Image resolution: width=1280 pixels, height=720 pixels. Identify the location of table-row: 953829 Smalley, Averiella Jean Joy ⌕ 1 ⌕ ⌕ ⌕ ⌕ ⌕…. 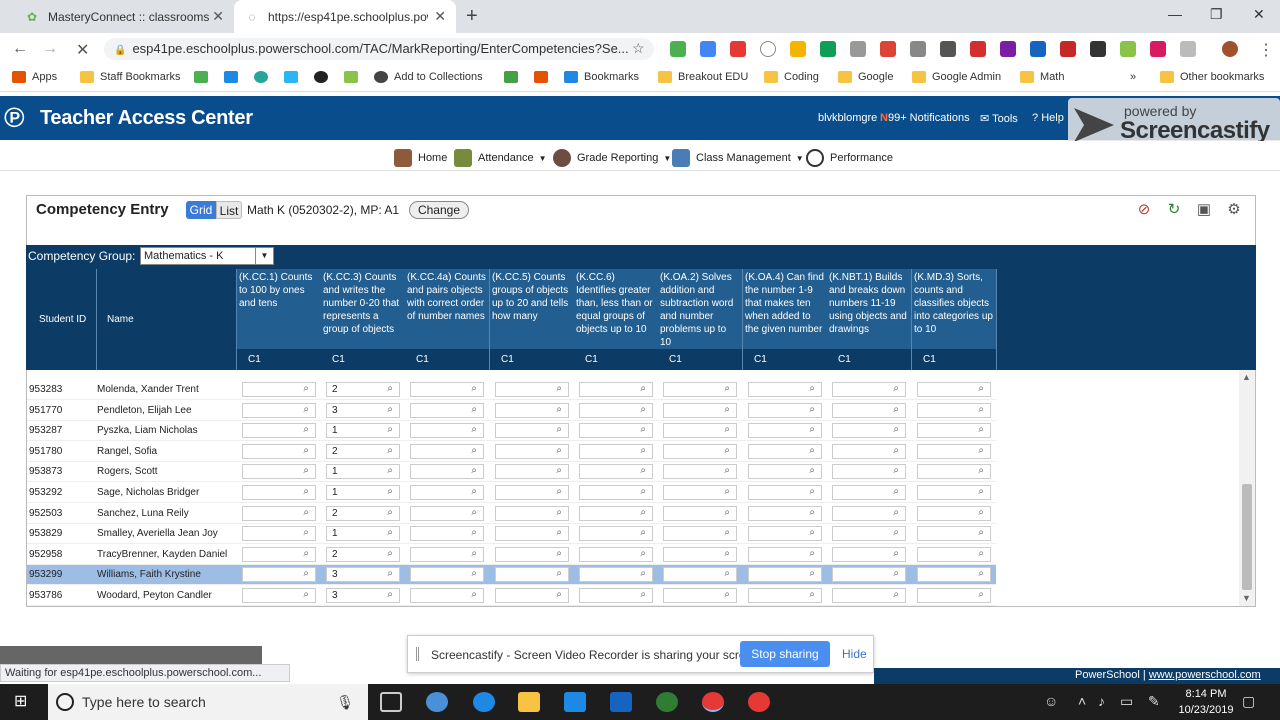
(511, 534).